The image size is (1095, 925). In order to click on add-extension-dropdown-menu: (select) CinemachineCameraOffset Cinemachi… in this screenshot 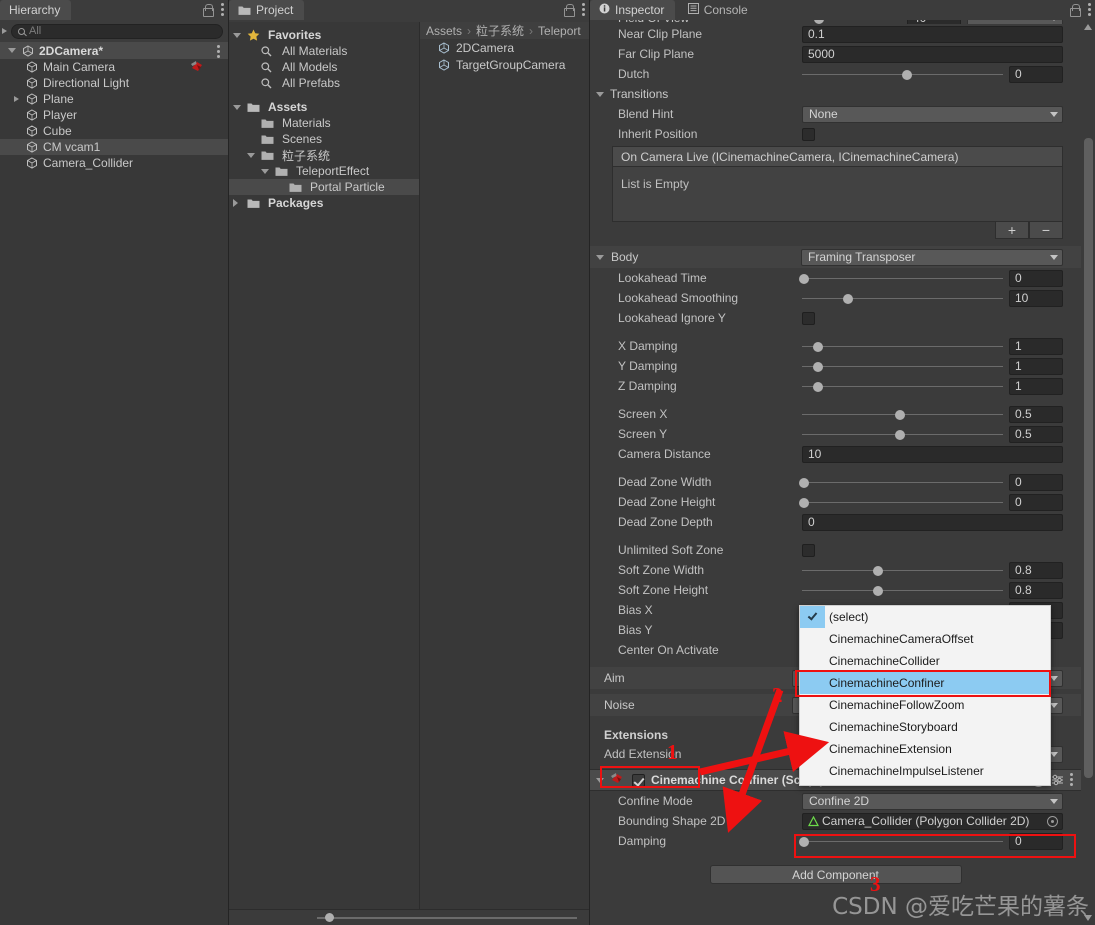, I will do `click(925, 695)`.